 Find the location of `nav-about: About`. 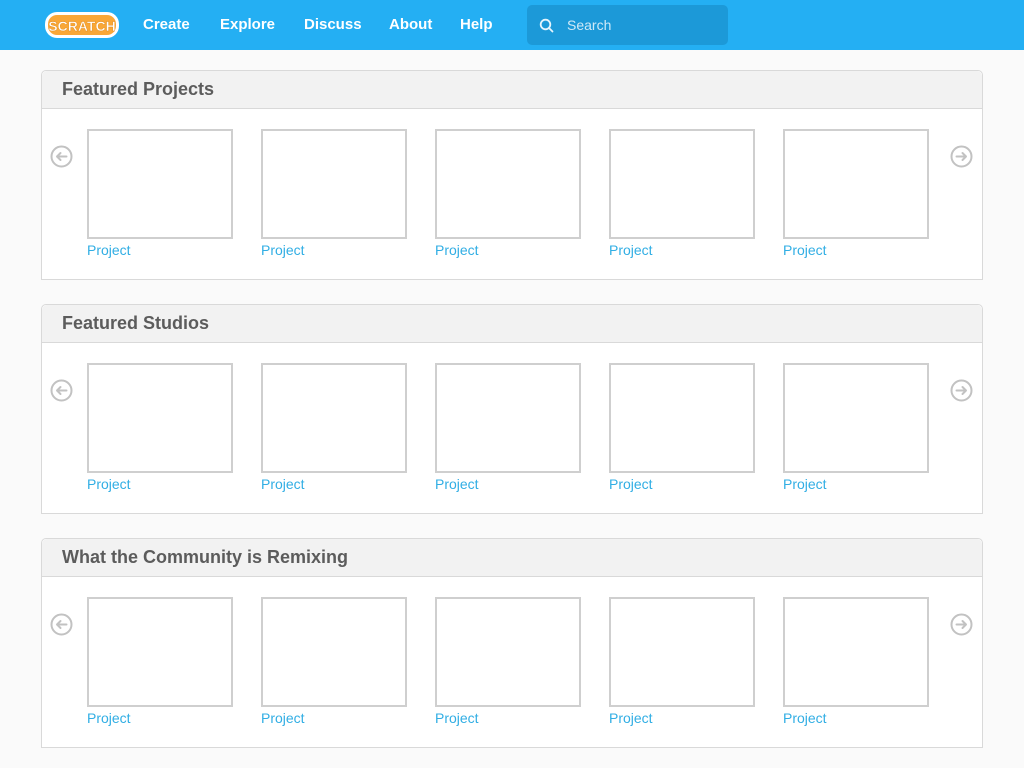

nav-about: About is located at coordinates (410, 25).